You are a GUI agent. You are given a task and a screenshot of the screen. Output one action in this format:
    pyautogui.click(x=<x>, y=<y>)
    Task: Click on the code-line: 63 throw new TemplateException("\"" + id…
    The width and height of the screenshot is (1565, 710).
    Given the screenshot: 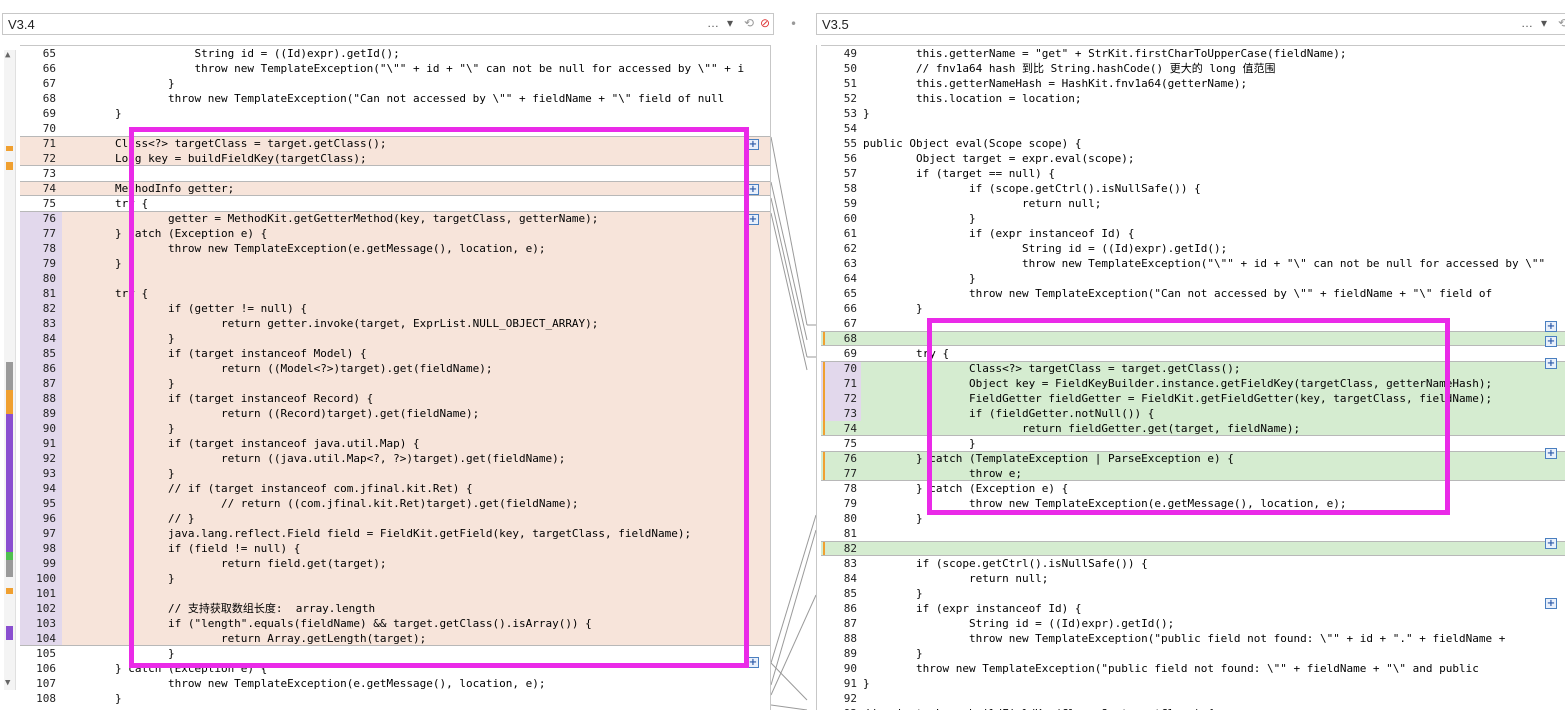 What is the action you would take?
    pyautogui.click(x=1193, y=263)
    